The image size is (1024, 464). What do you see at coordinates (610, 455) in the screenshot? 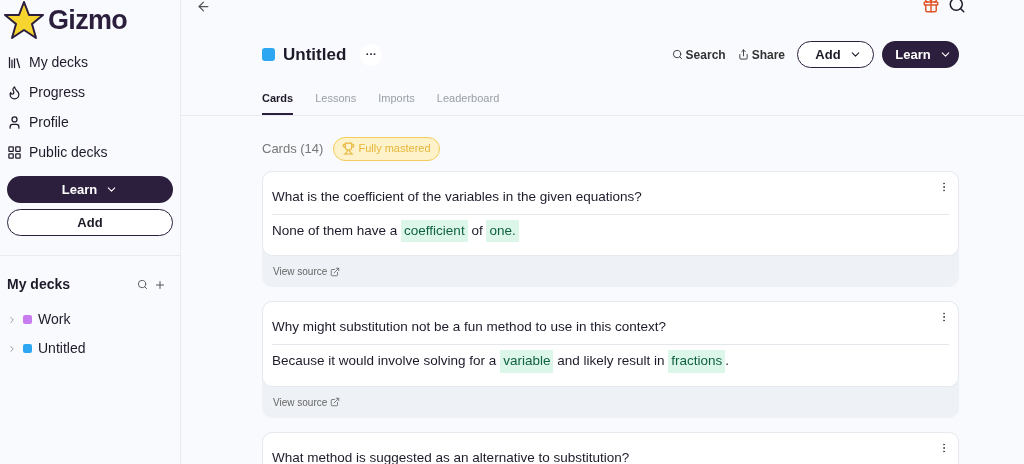
I see `card-question: What method is suggested as an alternative to substitution?` at bounding box center [610, 455].